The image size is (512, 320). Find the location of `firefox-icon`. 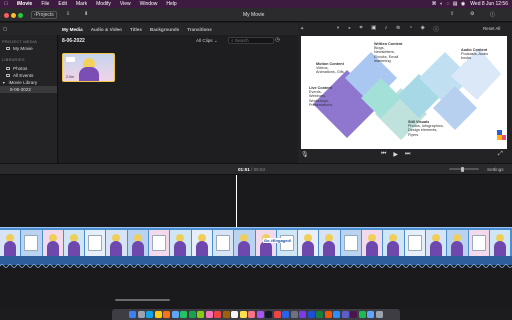

firefox-icon is located at coordinates (167, 314).